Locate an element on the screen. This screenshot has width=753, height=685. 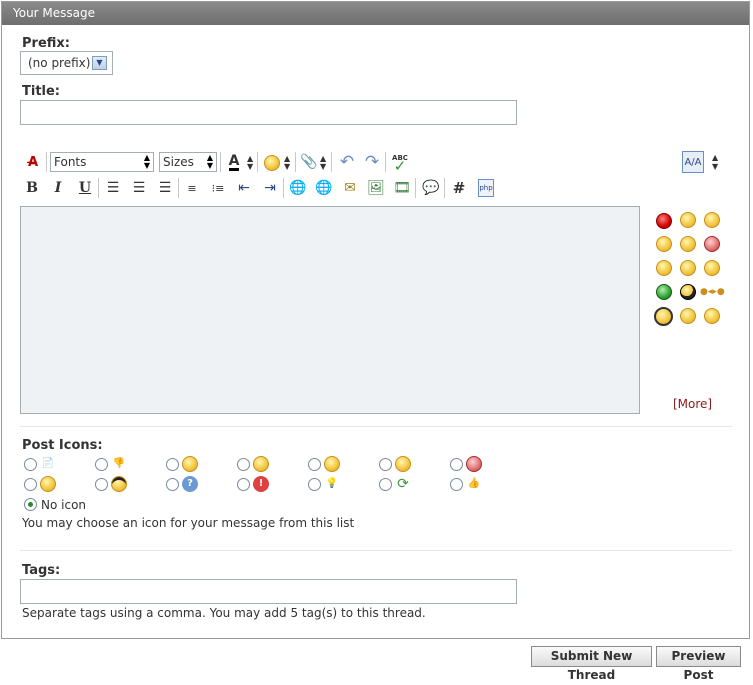
prefix-select-value: (no prefix) is located at coordinates (59, 63).